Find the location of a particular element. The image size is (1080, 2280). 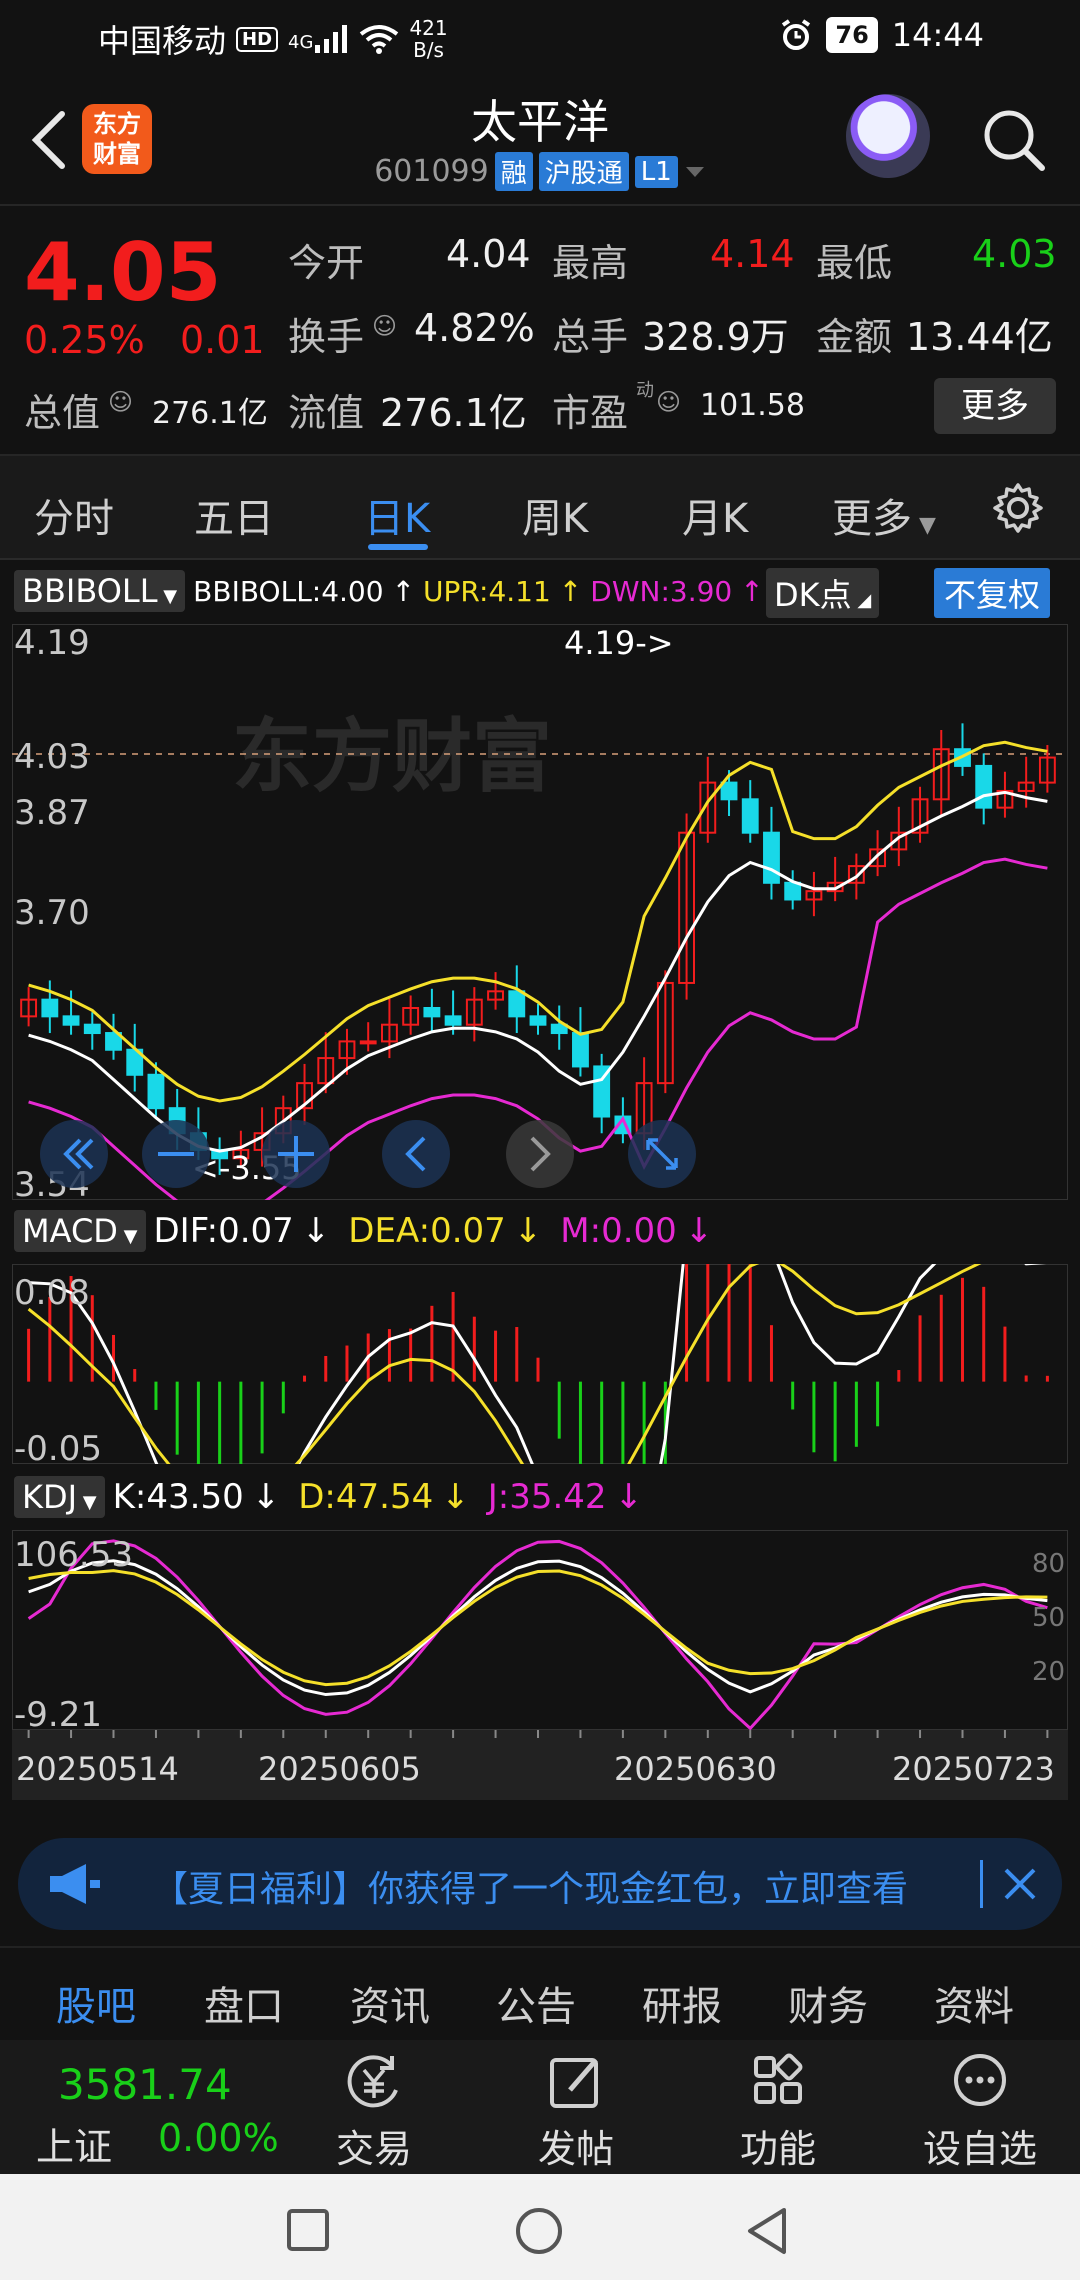

more-button: 更多 is located at coordinates (995, 406).